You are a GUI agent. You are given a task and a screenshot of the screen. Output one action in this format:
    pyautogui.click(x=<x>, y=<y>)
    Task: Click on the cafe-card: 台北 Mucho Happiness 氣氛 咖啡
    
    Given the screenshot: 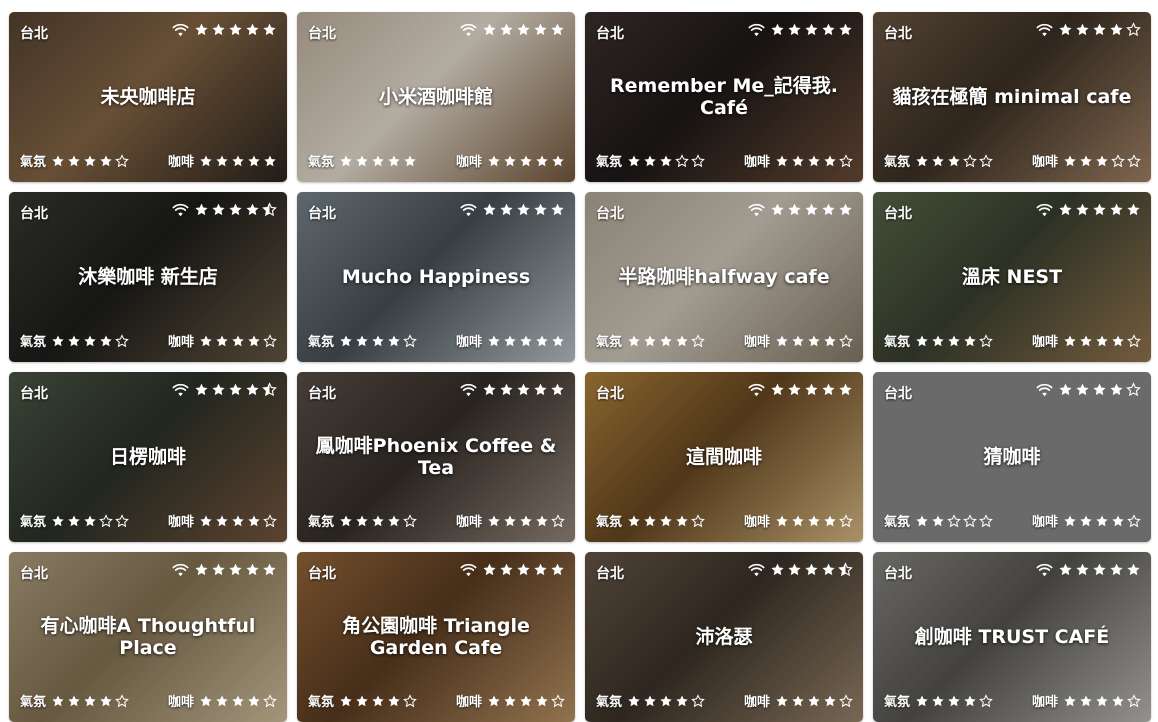 What is the action you would take?
    pyautogui.click(x=436, y=277)
    